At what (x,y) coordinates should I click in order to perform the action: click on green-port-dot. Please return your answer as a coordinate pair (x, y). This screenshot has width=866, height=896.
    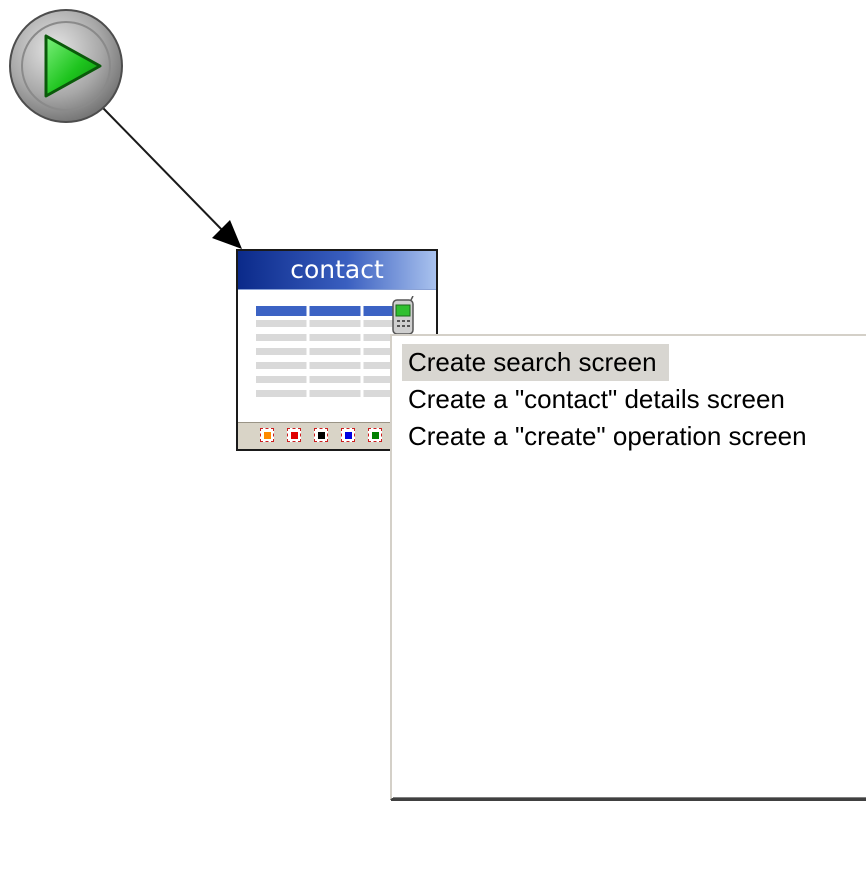
    Looking at the image, I should click on (375, 435).